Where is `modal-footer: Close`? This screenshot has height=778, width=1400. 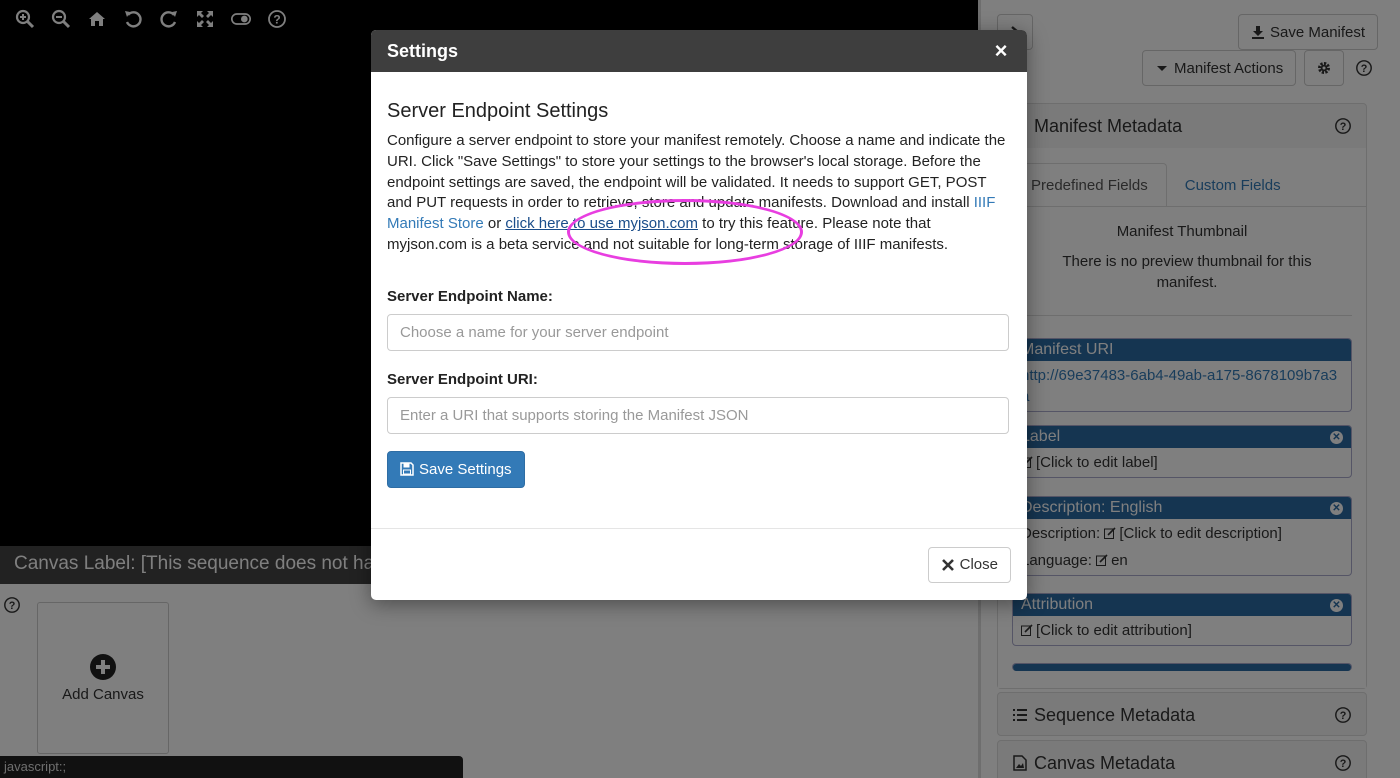 modal-footer: Close is located at coordinates (699, 564).